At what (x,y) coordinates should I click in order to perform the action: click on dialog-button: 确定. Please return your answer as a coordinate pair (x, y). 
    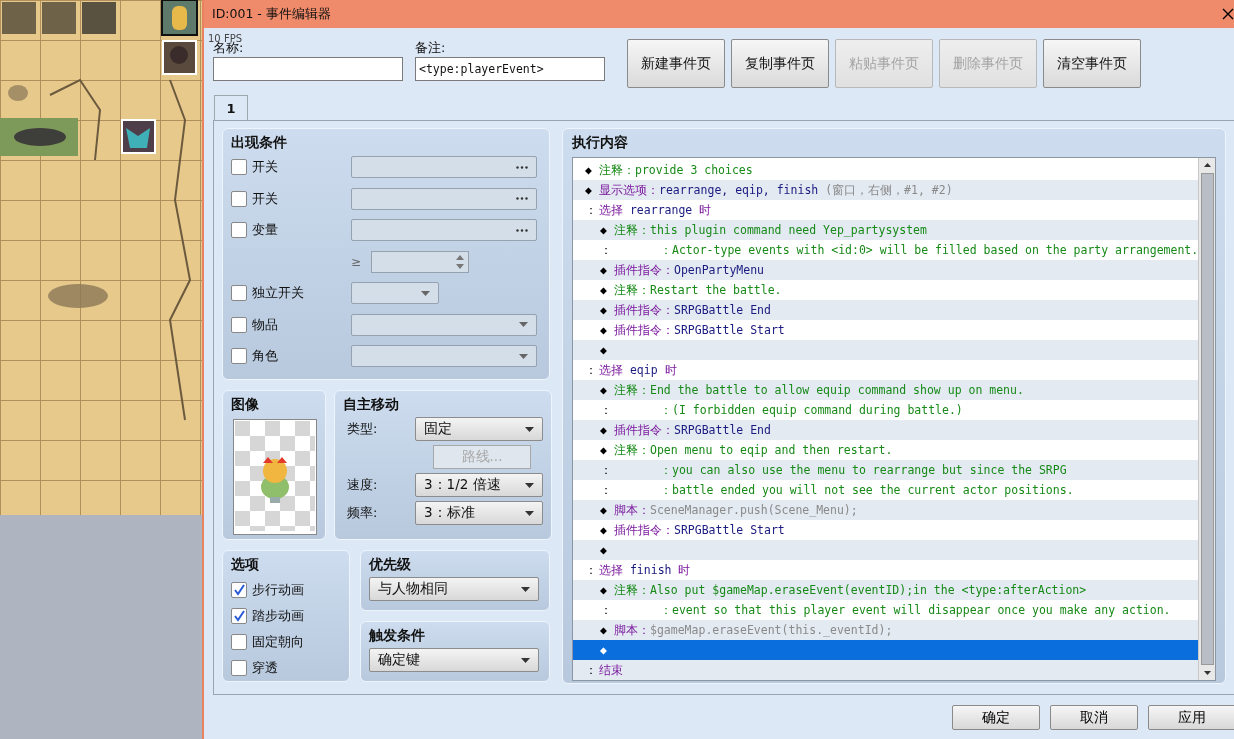
    Looking at the image, I should click on (996, 717).